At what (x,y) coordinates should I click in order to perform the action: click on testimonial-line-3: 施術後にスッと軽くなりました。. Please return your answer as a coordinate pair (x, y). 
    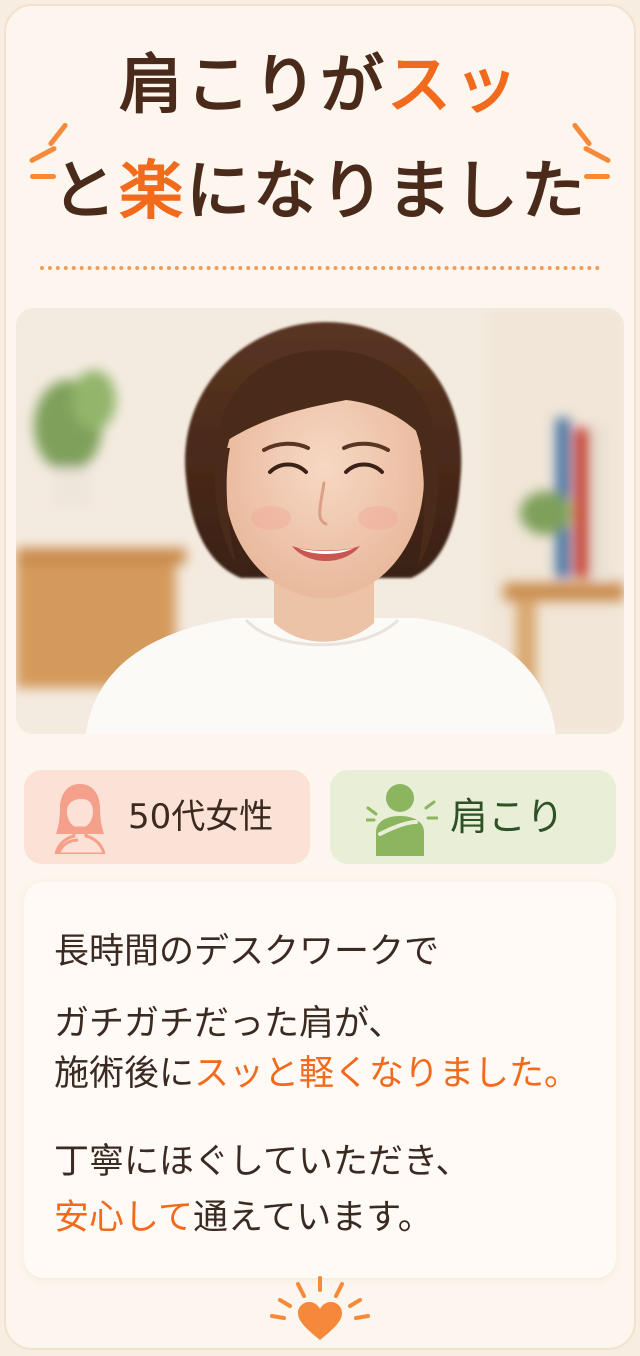
    Looking at the image, I should click on (316, 1074).